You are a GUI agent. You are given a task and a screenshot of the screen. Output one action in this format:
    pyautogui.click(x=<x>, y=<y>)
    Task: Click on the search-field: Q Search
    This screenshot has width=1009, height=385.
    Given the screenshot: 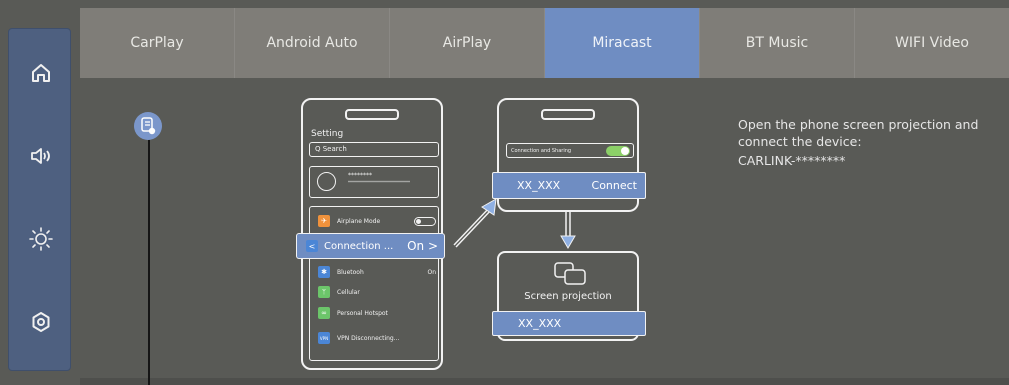 What is the action you would take?
    pyautogui.click(x=374, y=149)
    